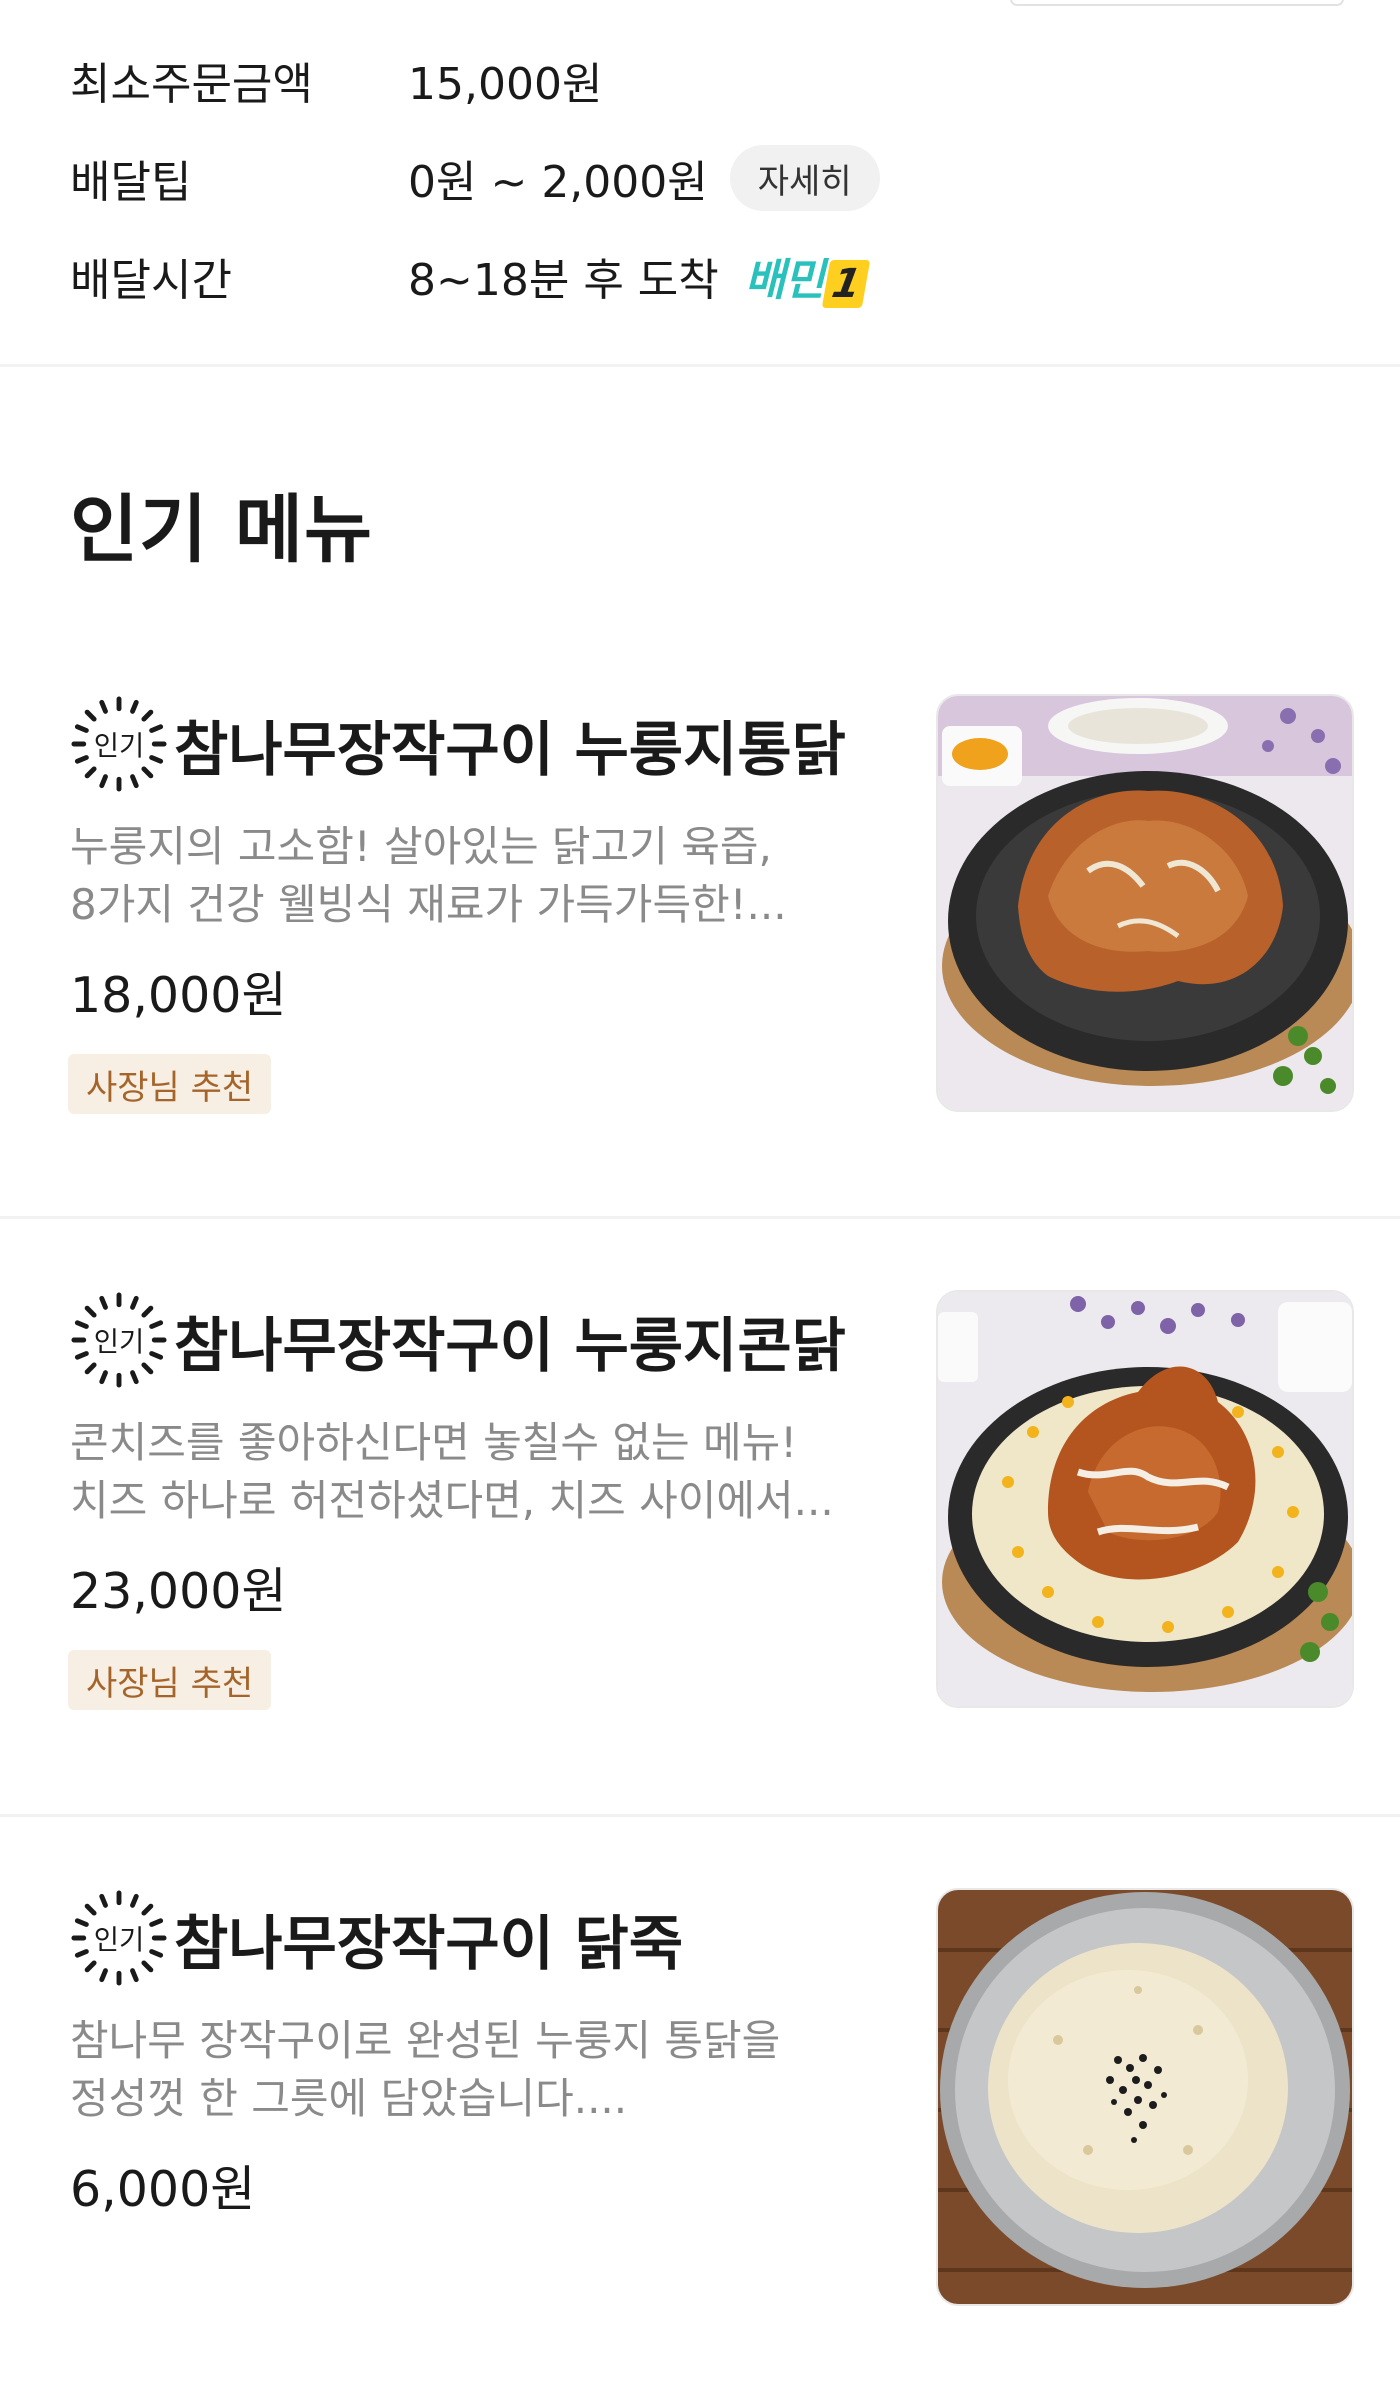 The width and height of the screenshot is (1400, 2383). I want to click on top-button-edge, so click(1177, 3).